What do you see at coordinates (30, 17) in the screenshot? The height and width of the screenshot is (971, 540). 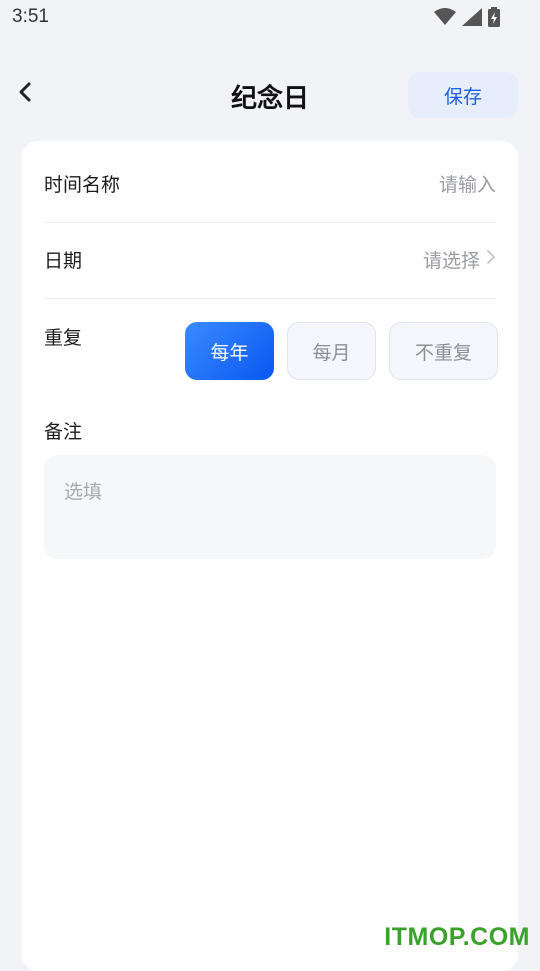 I see `status-time: 3:51` at bounding box center [30, 17].